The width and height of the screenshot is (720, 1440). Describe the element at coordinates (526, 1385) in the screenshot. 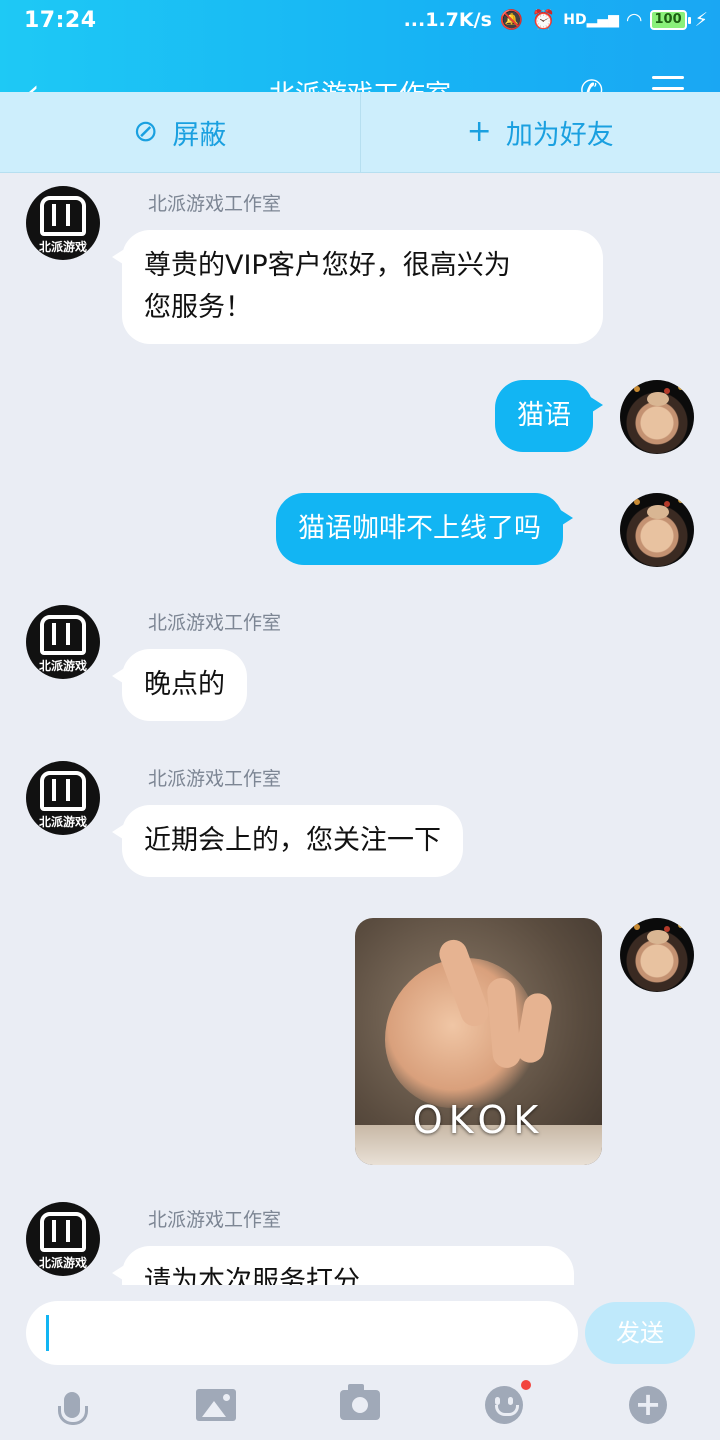

I see `notification-dot` at that location.